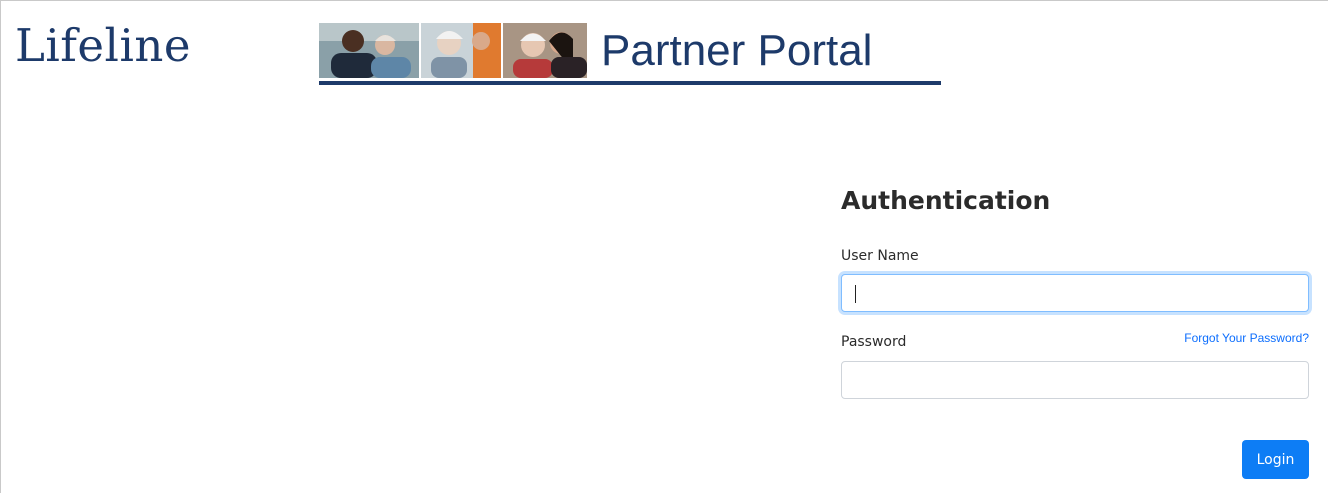  I want to click on banner-photo-seniors, so click(461, 50).